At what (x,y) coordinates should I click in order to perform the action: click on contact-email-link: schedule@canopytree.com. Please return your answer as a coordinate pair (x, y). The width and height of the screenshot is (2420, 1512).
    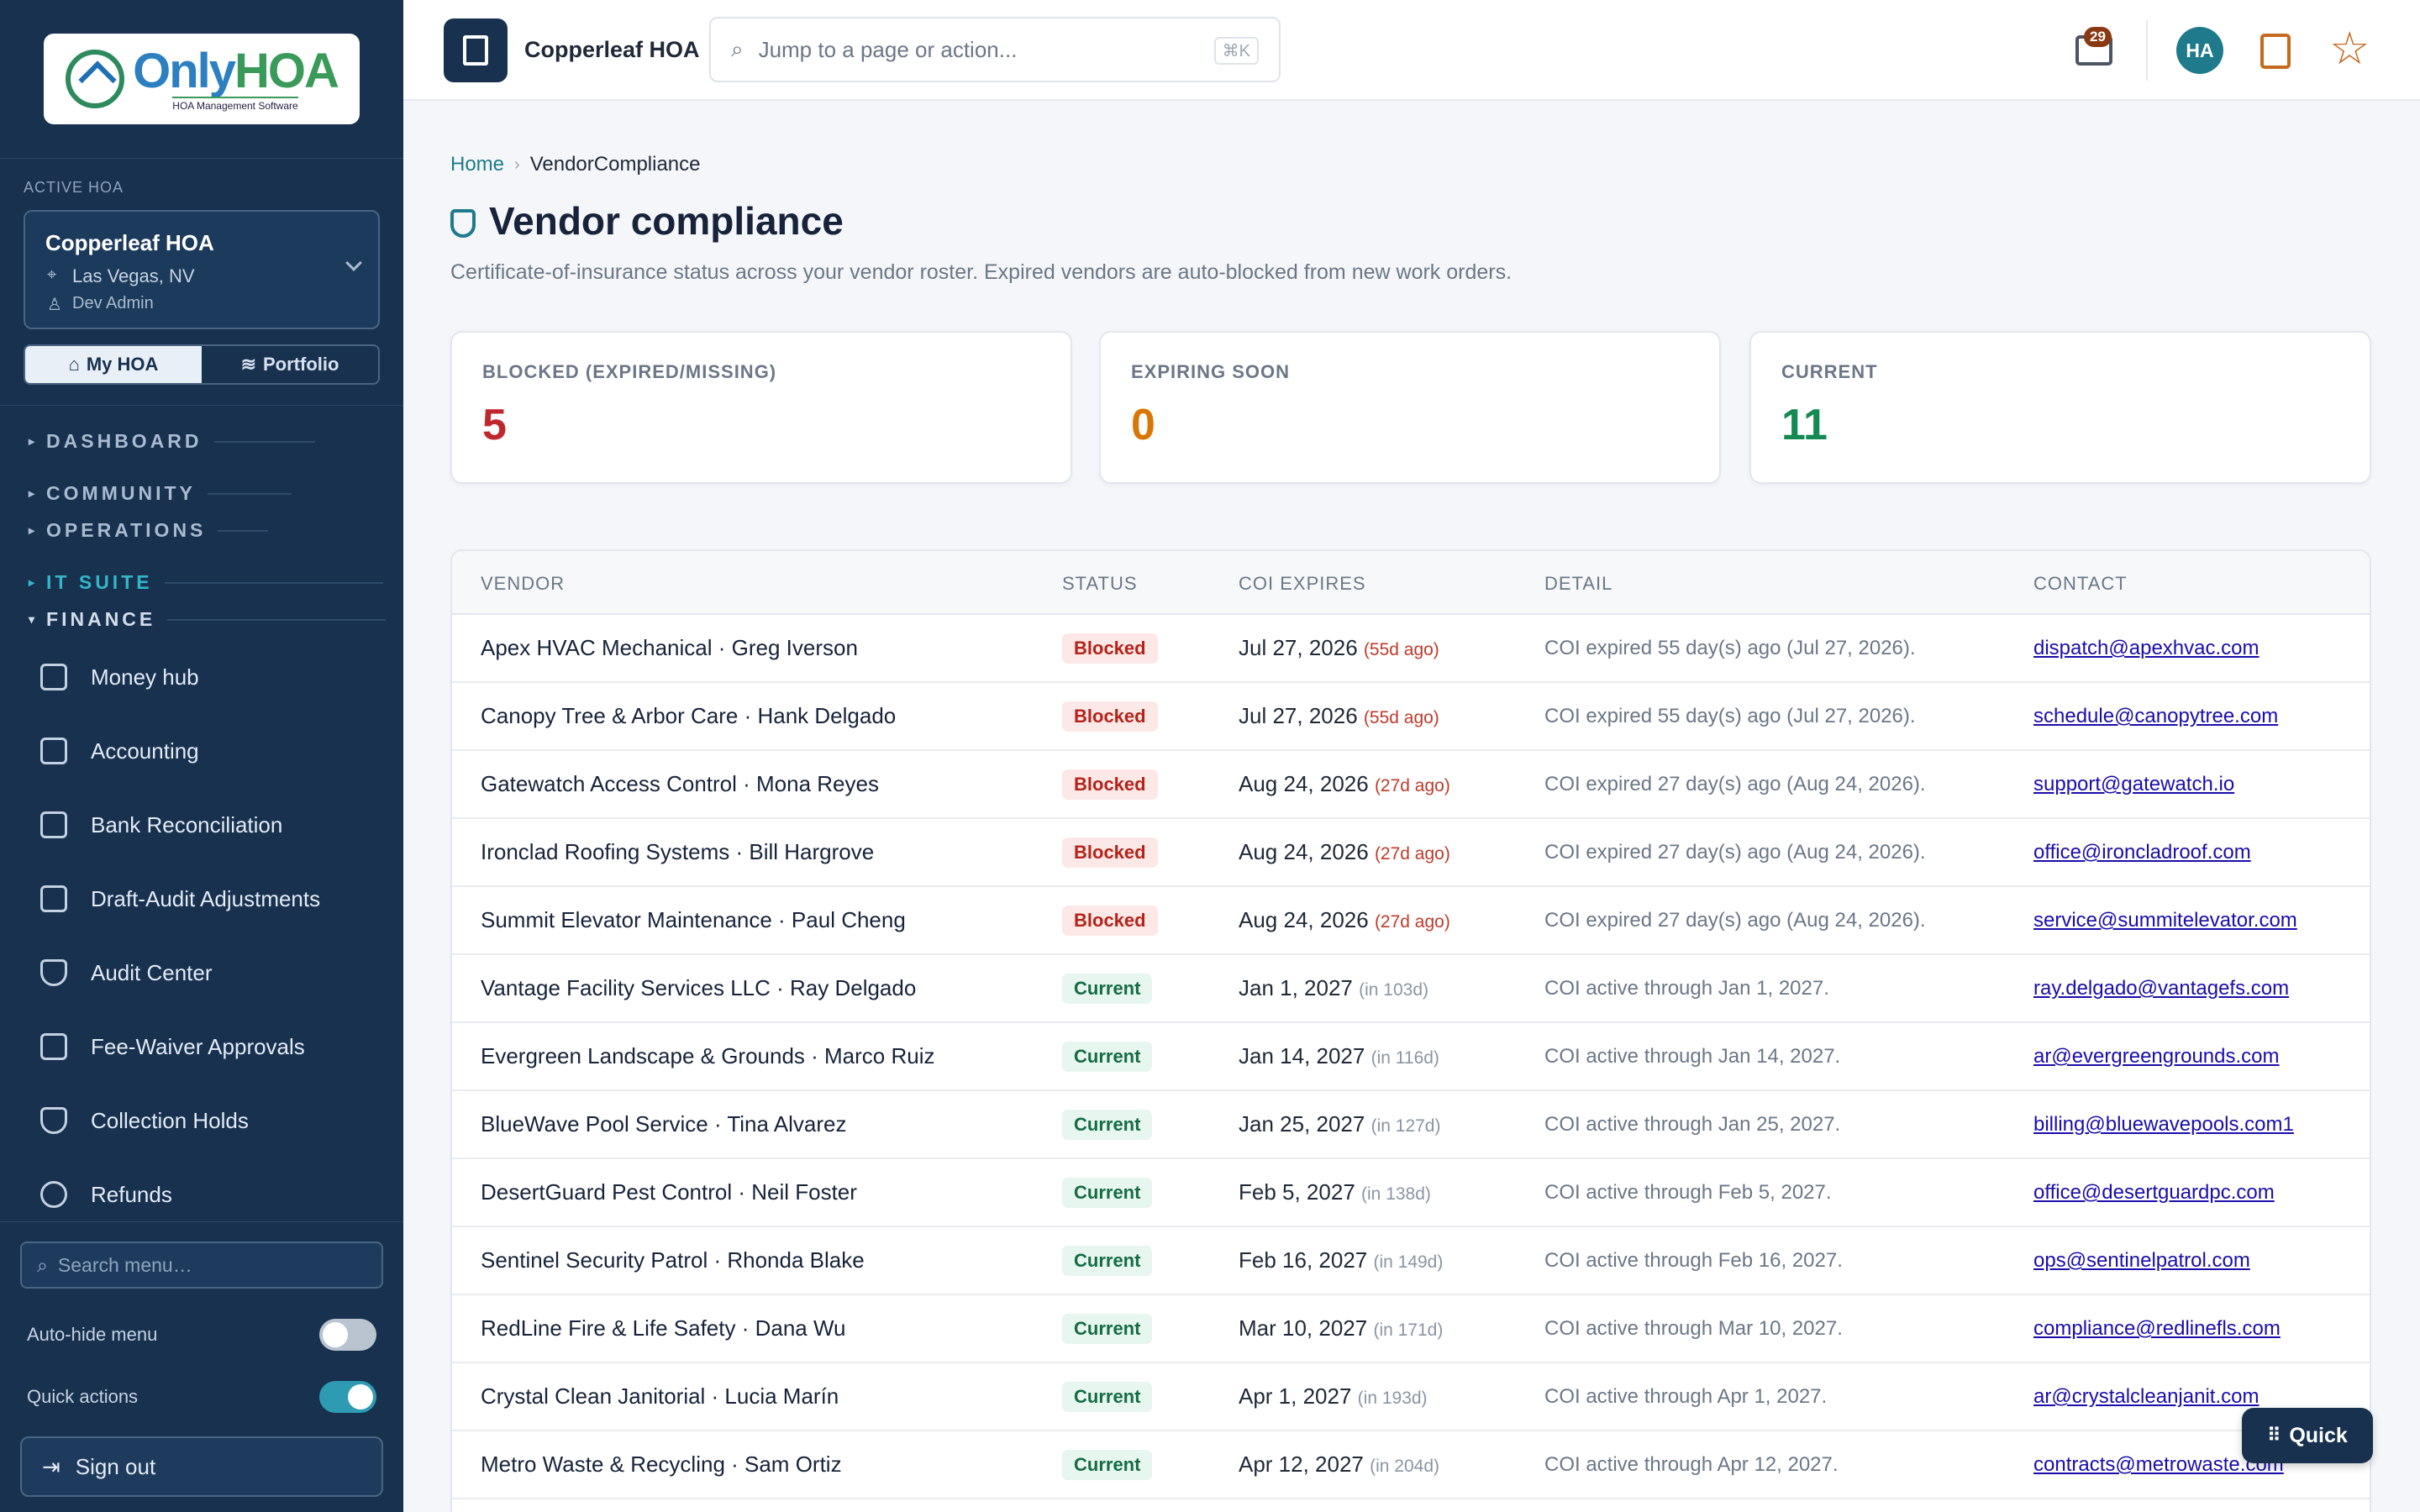
    Looking at the image, I should click on (2155, 716).